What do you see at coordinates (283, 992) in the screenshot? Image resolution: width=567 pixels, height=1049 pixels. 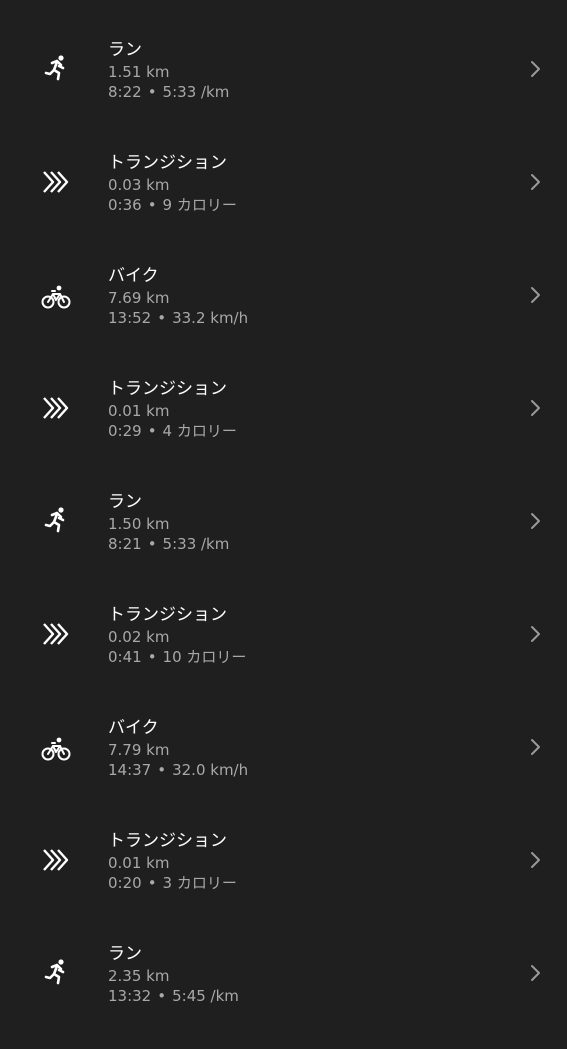 I see `segment-row-run: ラン 2.35 km 13:32 • 5:45 /km` at bounding box center [283, 992].